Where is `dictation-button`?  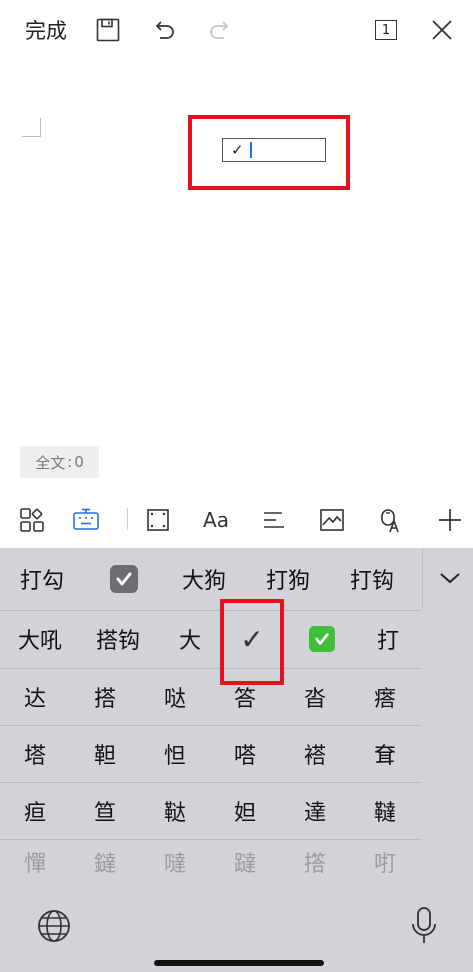 dictation-button is located at coordinates (424, 926).